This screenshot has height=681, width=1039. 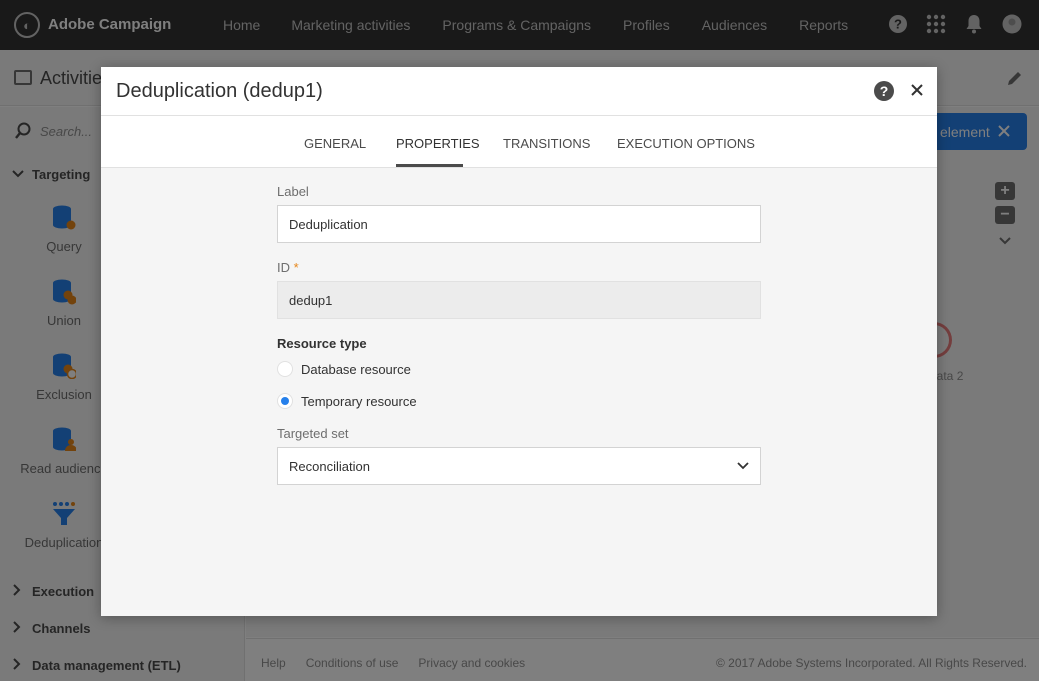 I want to click on required-marker: *, so click(x=296, y=267).